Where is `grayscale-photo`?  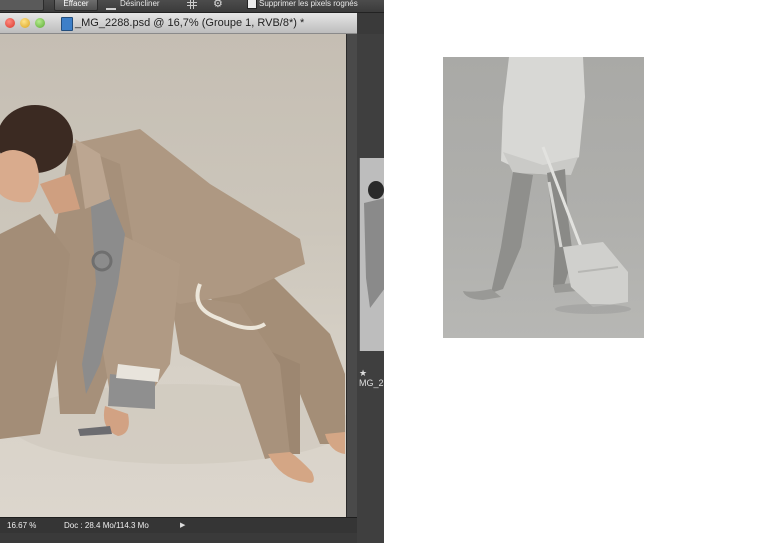 grayscale-photo is located at coordinates (543, 197).